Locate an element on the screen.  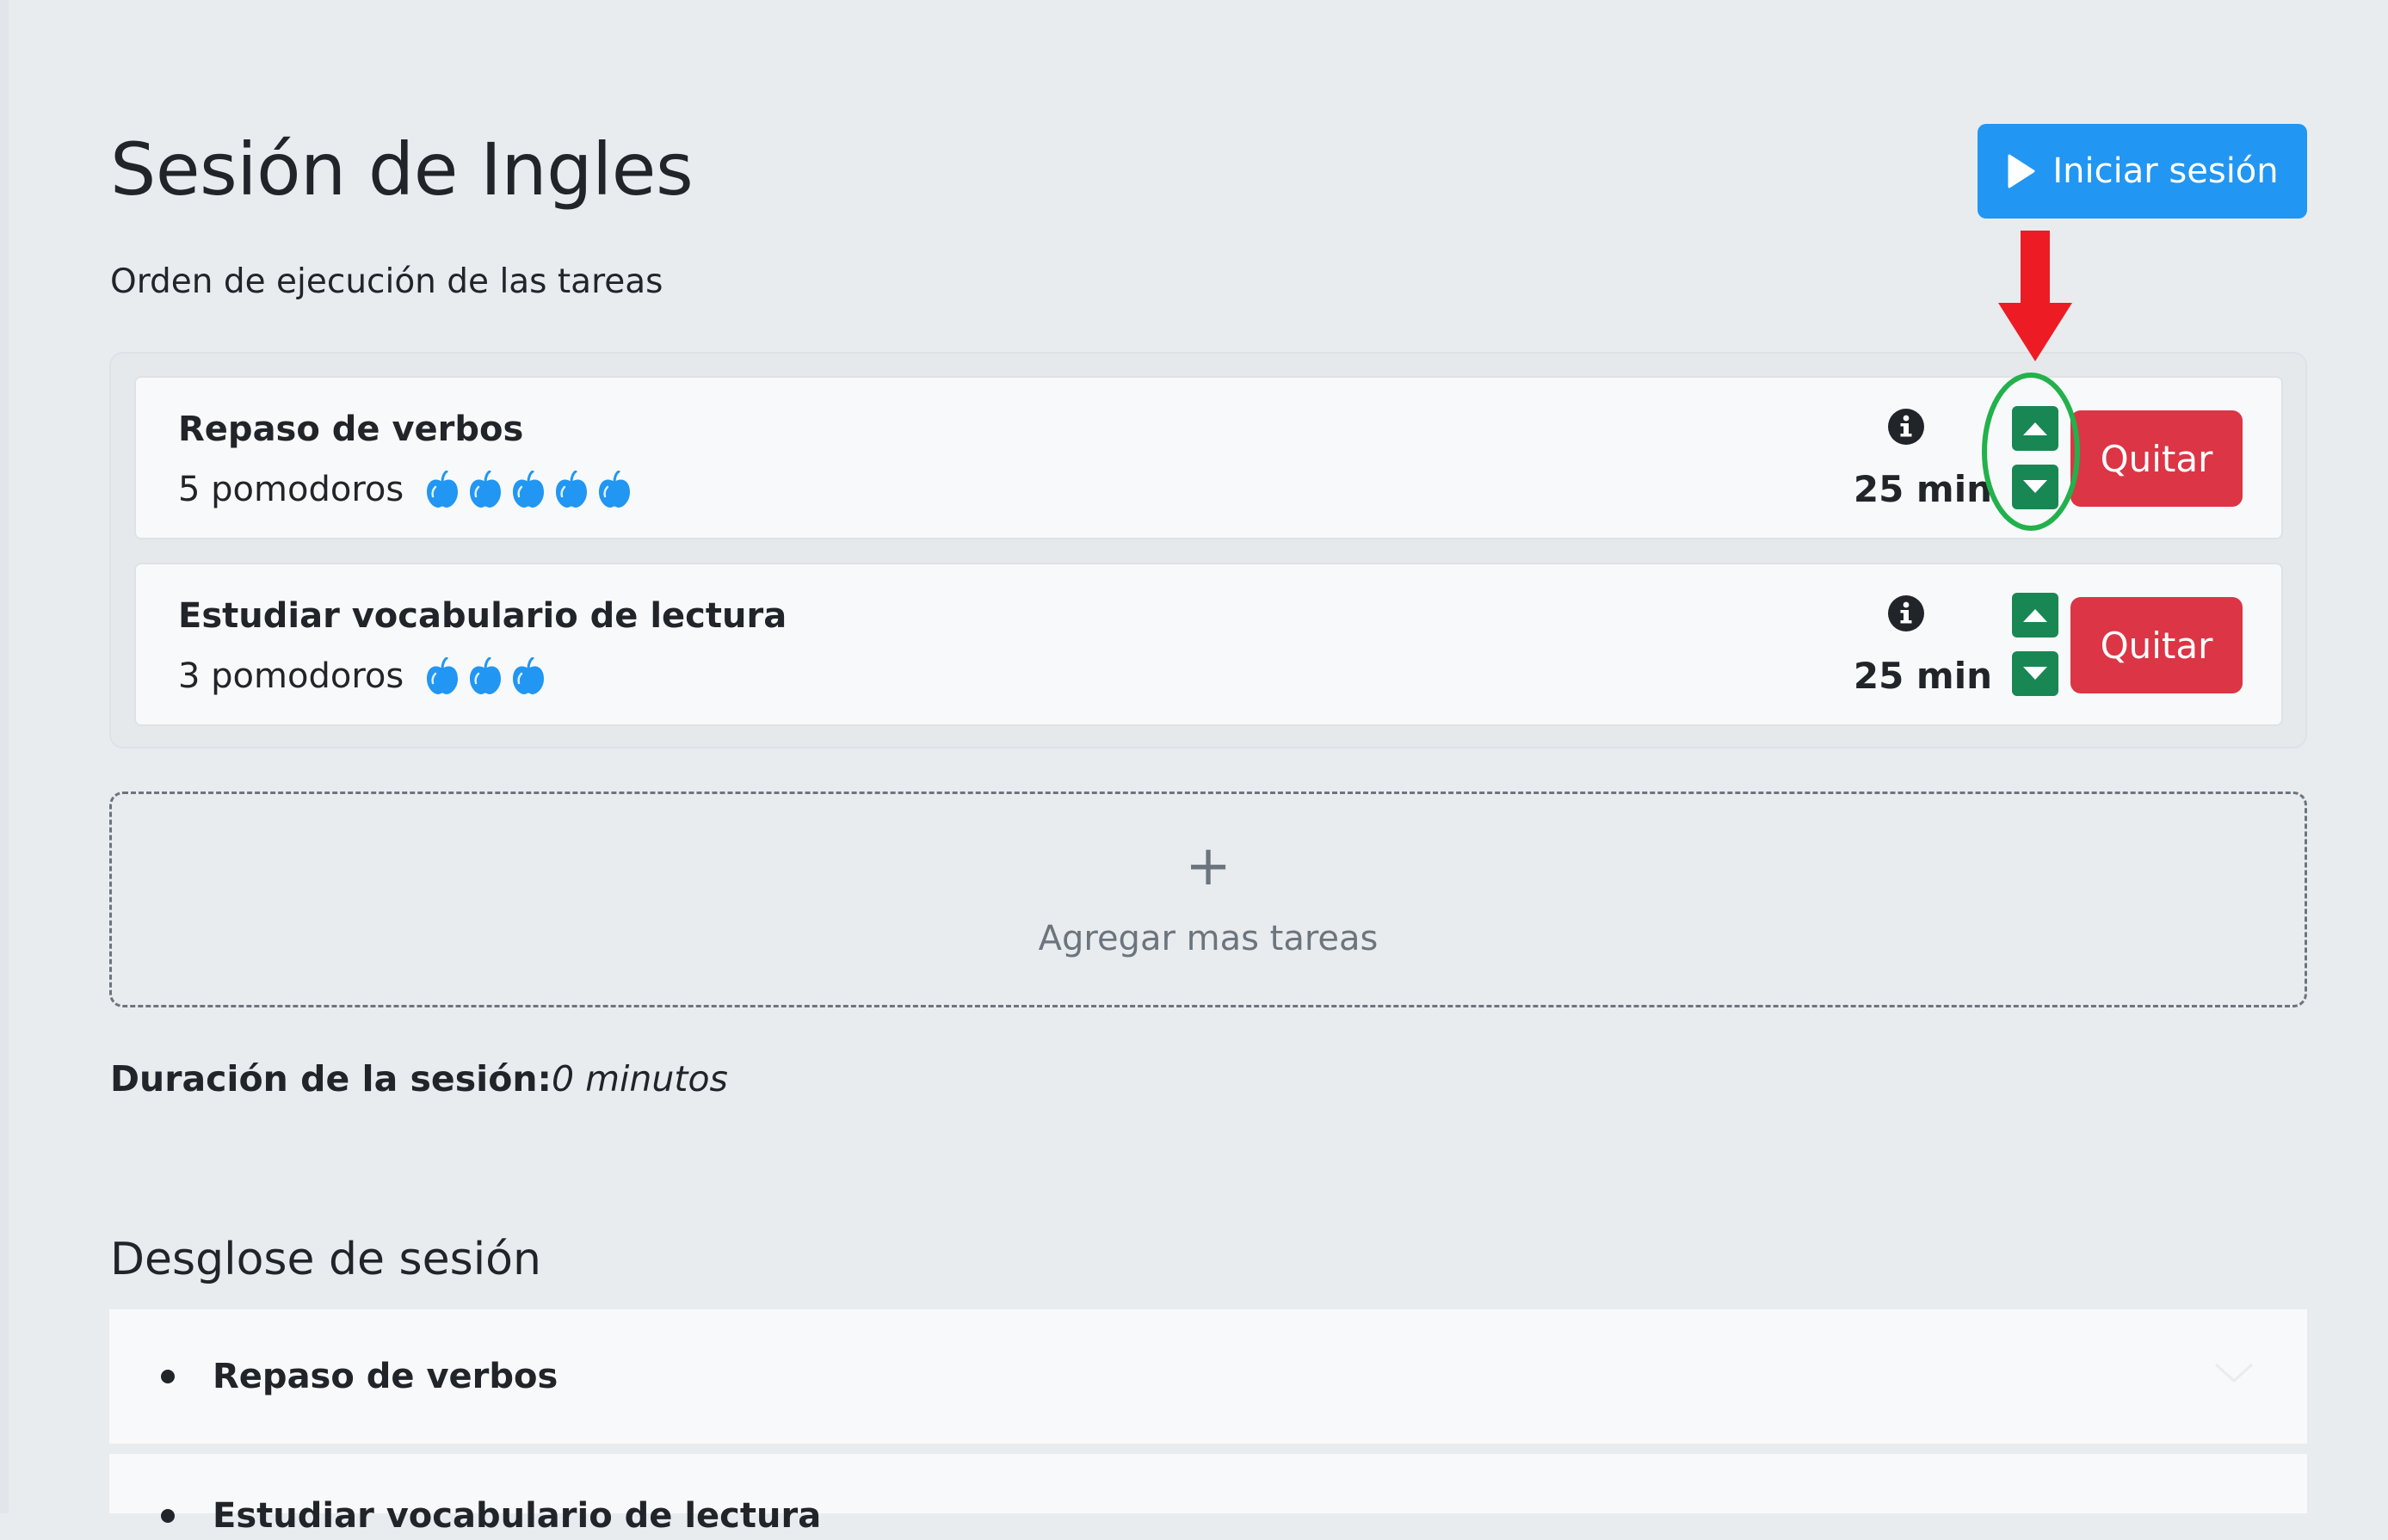
breakdown-title: Desglose de sesión is located at coordinates (325, 1259).